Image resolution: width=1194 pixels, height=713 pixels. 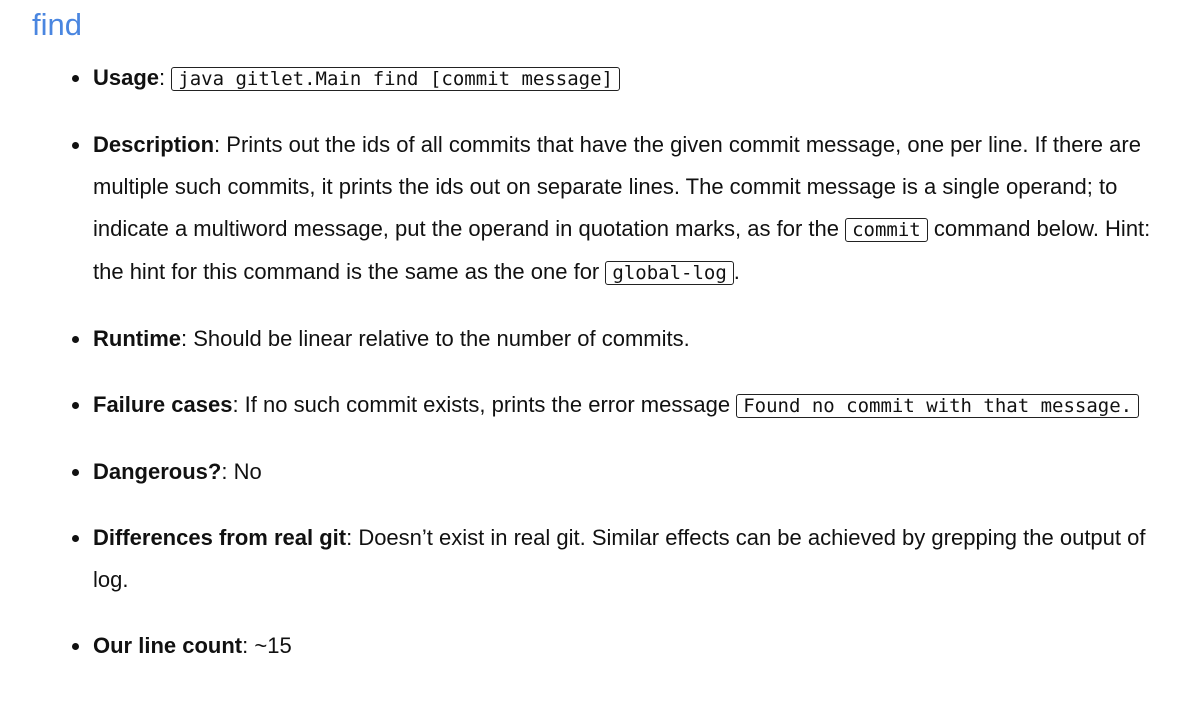 I want to click on description-label: Description, so click(x=154, y=144).